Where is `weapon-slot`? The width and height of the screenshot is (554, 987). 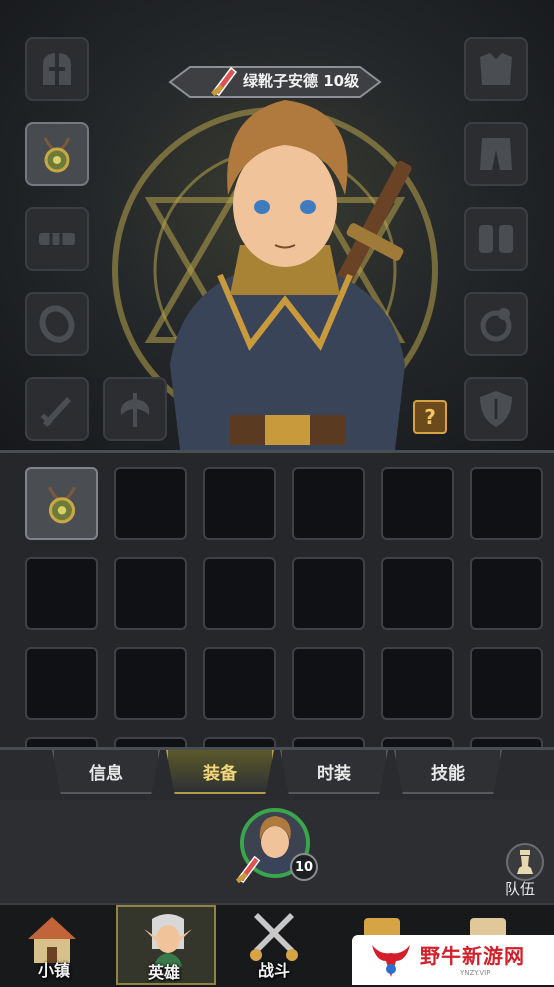 weapon-slot is located at coordinates (57, 409).